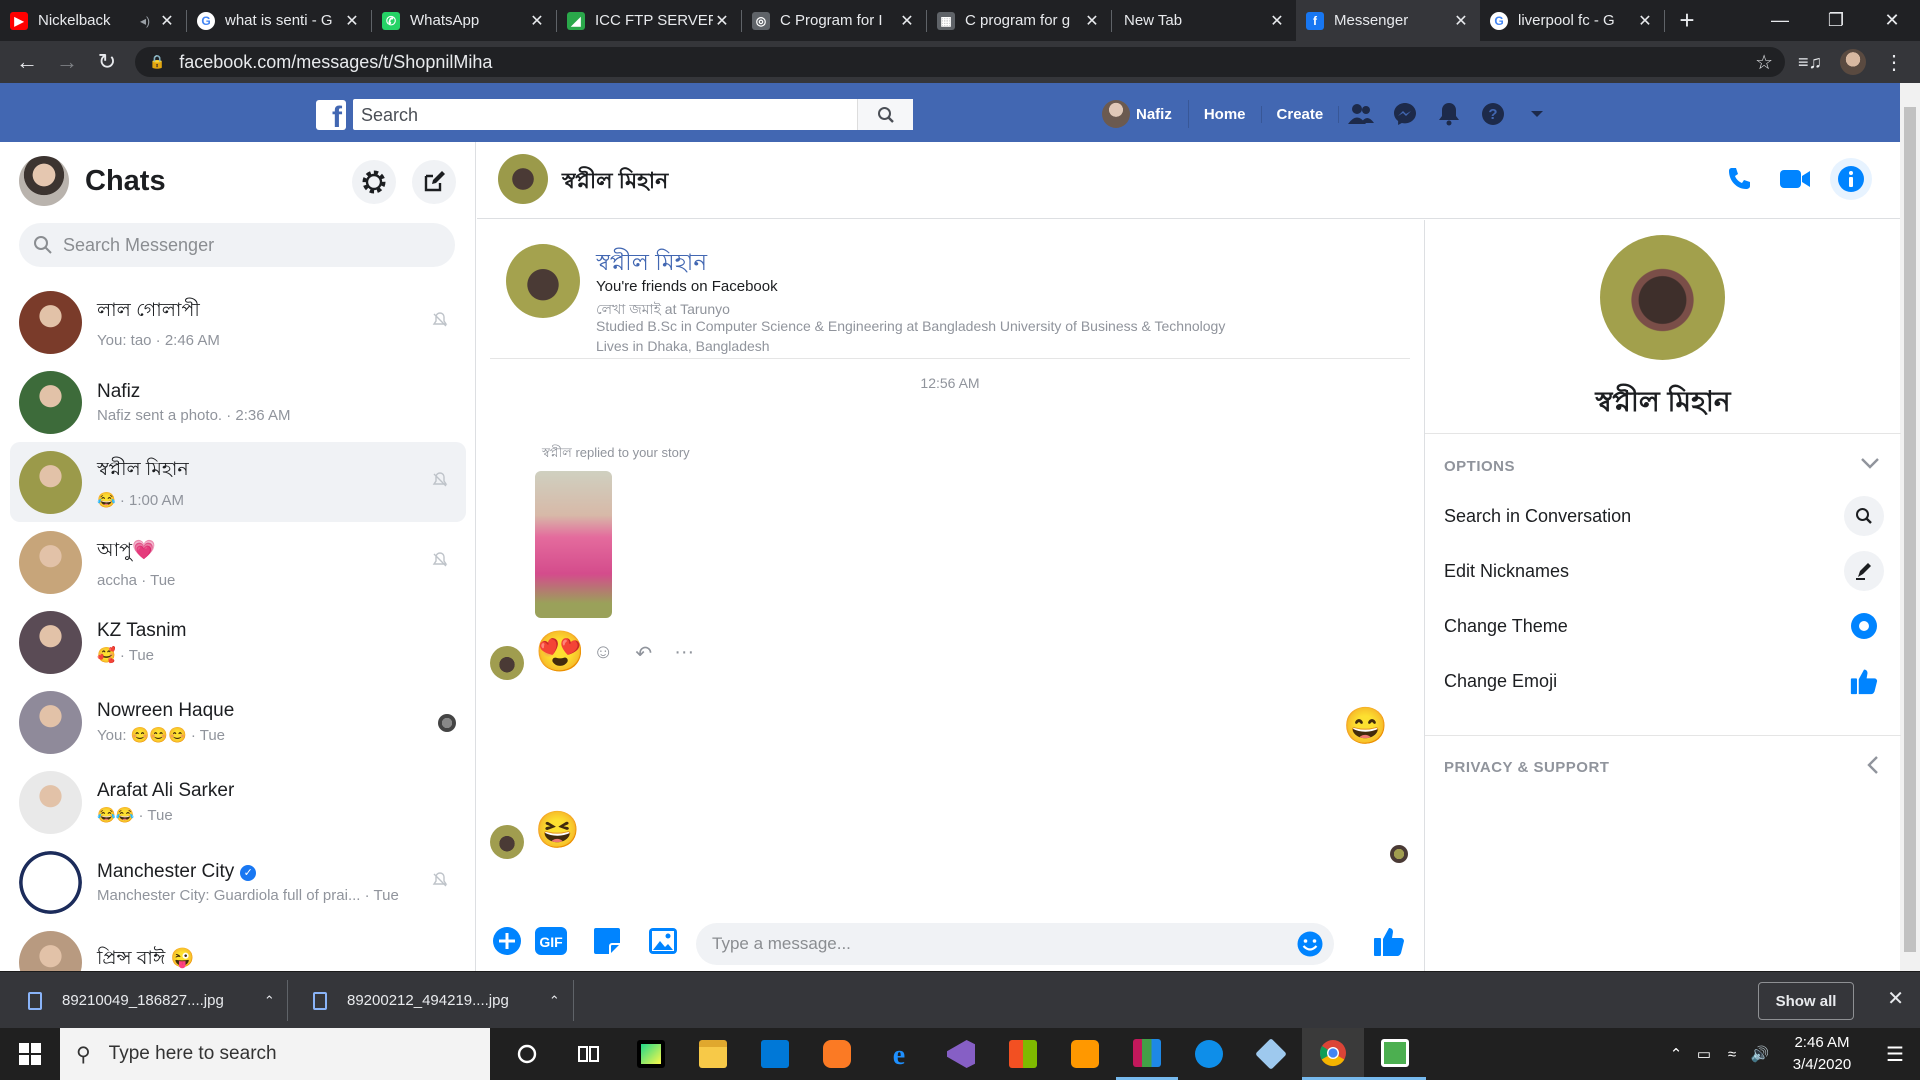  I want to click on chat-list-item: প্রিন্স বাঈ 😜, so click(238, 946).